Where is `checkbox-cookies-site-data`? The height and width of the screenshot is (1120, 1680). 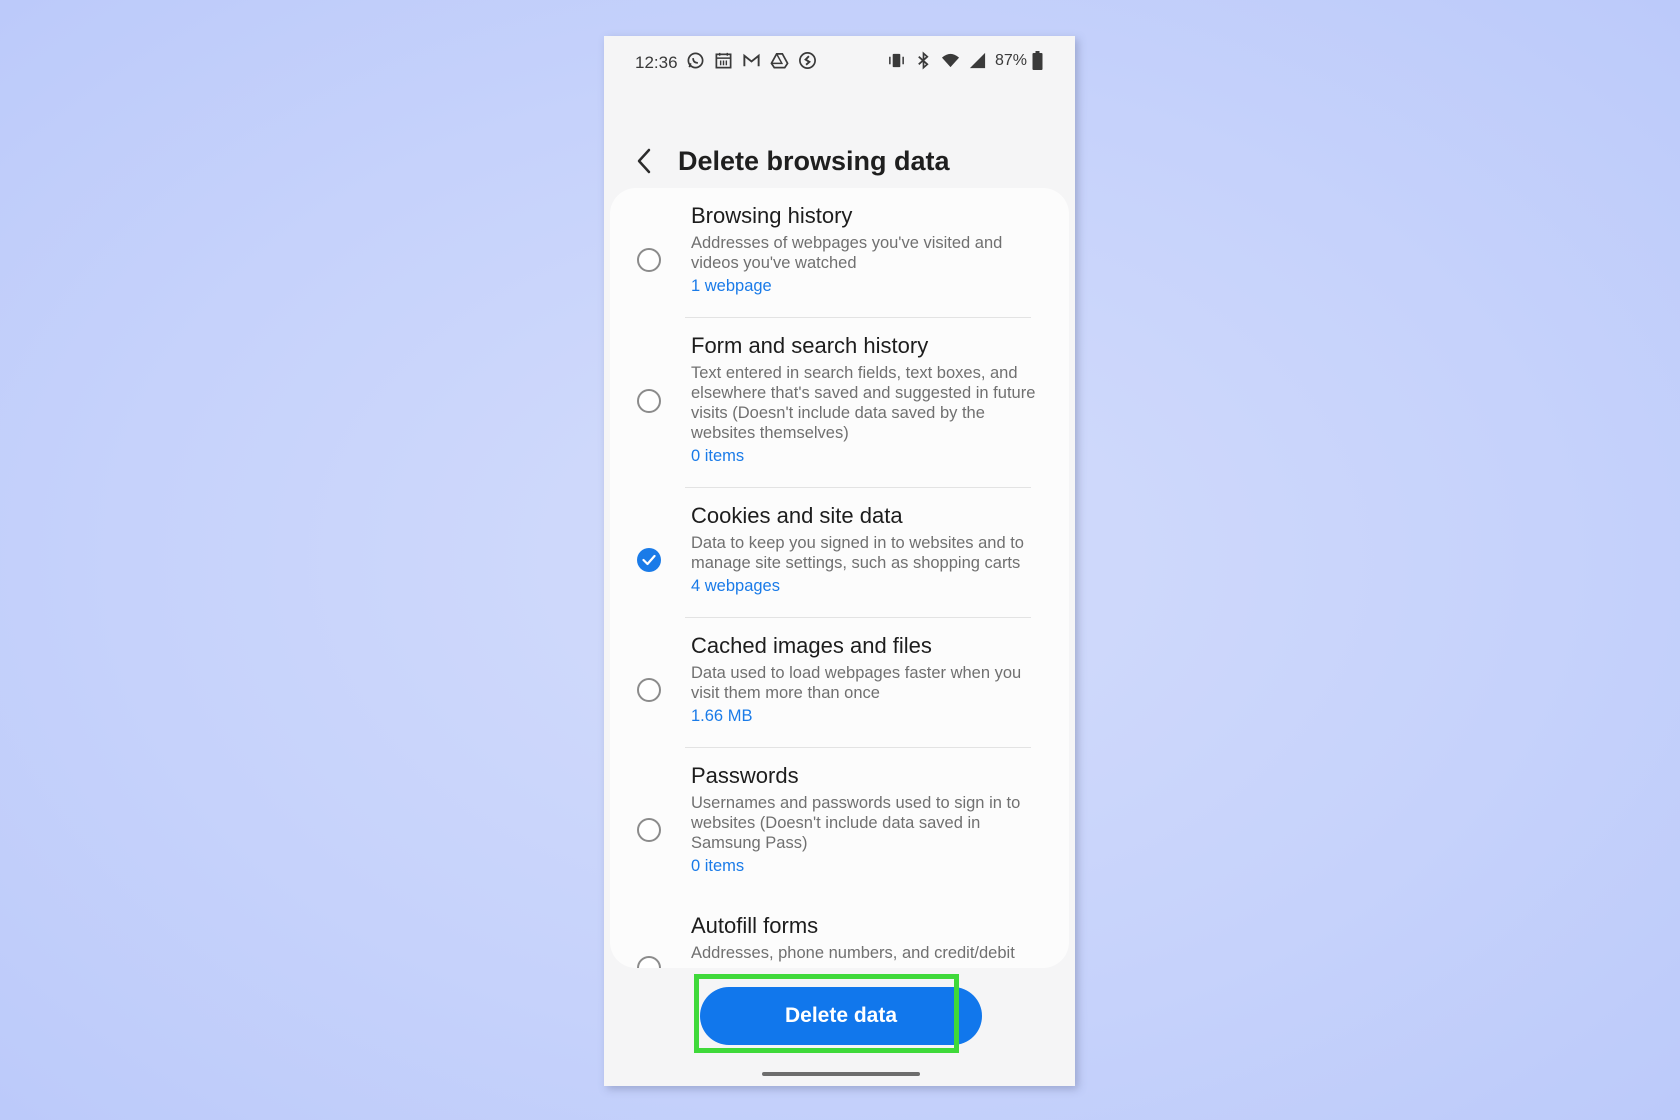 checkbox-cookies-site-data is located at coordinates (649, 560).